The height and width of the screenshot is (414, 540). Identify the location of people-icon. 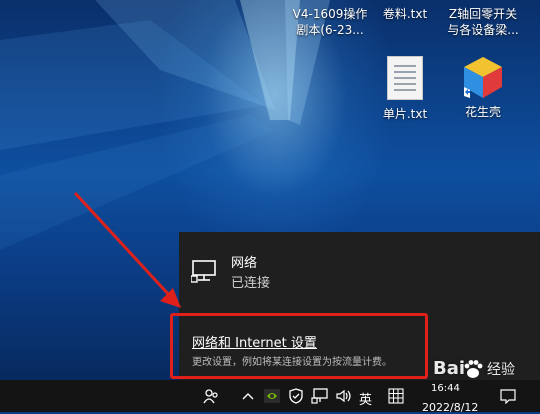
(211, 396).